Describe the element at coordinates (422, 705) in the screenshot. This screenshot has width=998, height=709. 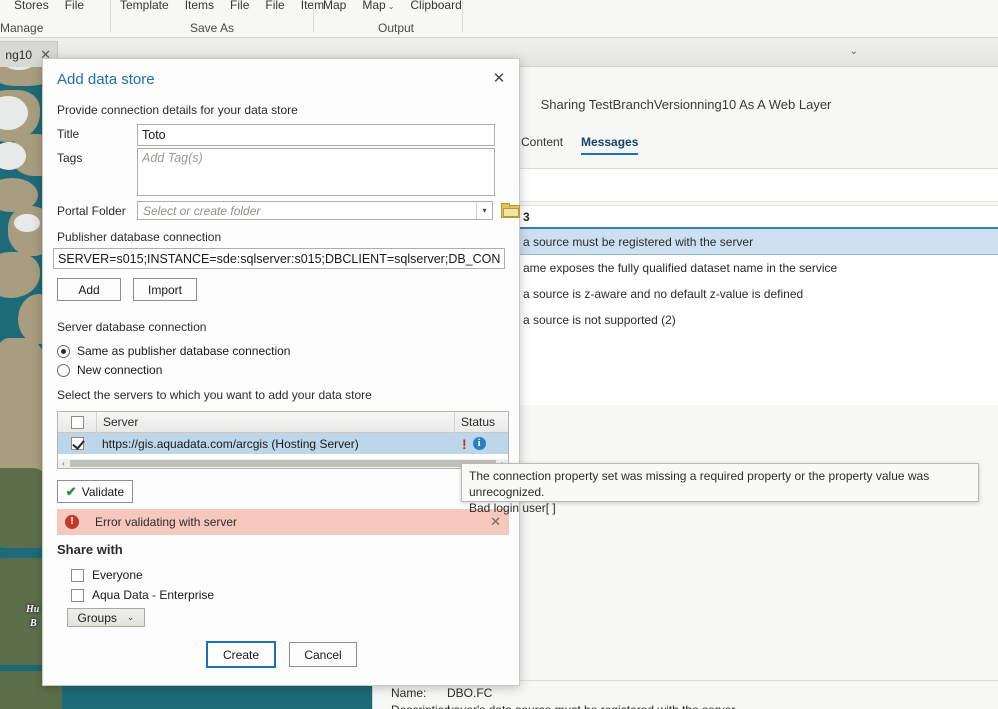
I see `detail-description-label: Description:` at that location.